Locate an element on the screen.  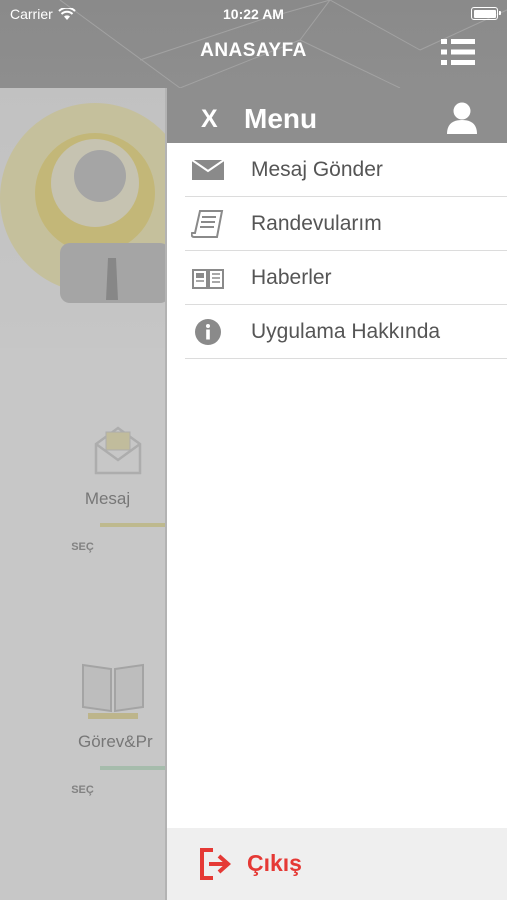
status-bar: Carrier 10:22 AM is located at coordinates (253, 14).